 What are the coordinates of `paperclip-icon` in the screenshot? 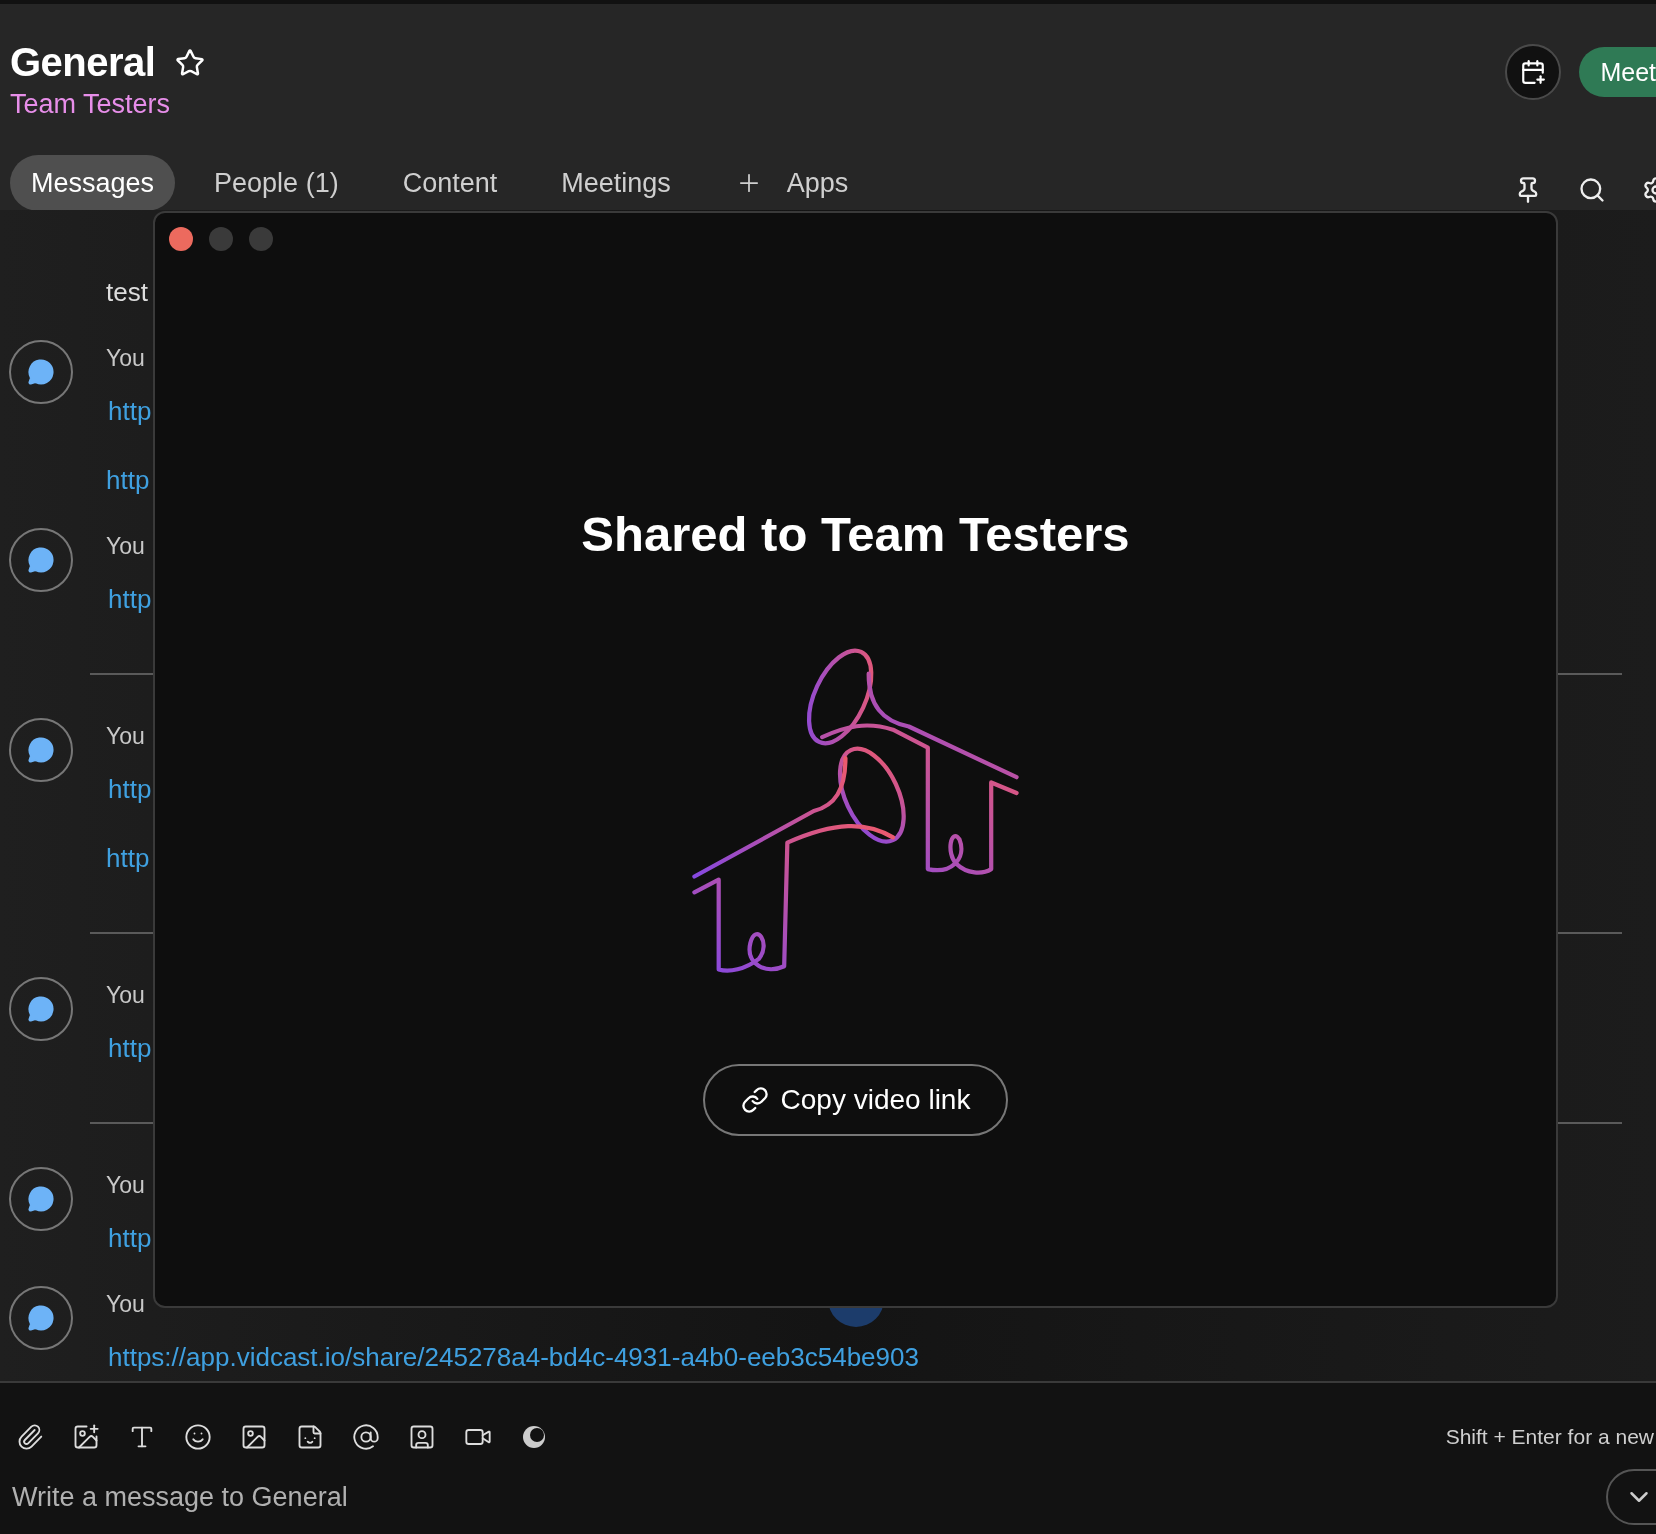 It's located at (30, 1437).